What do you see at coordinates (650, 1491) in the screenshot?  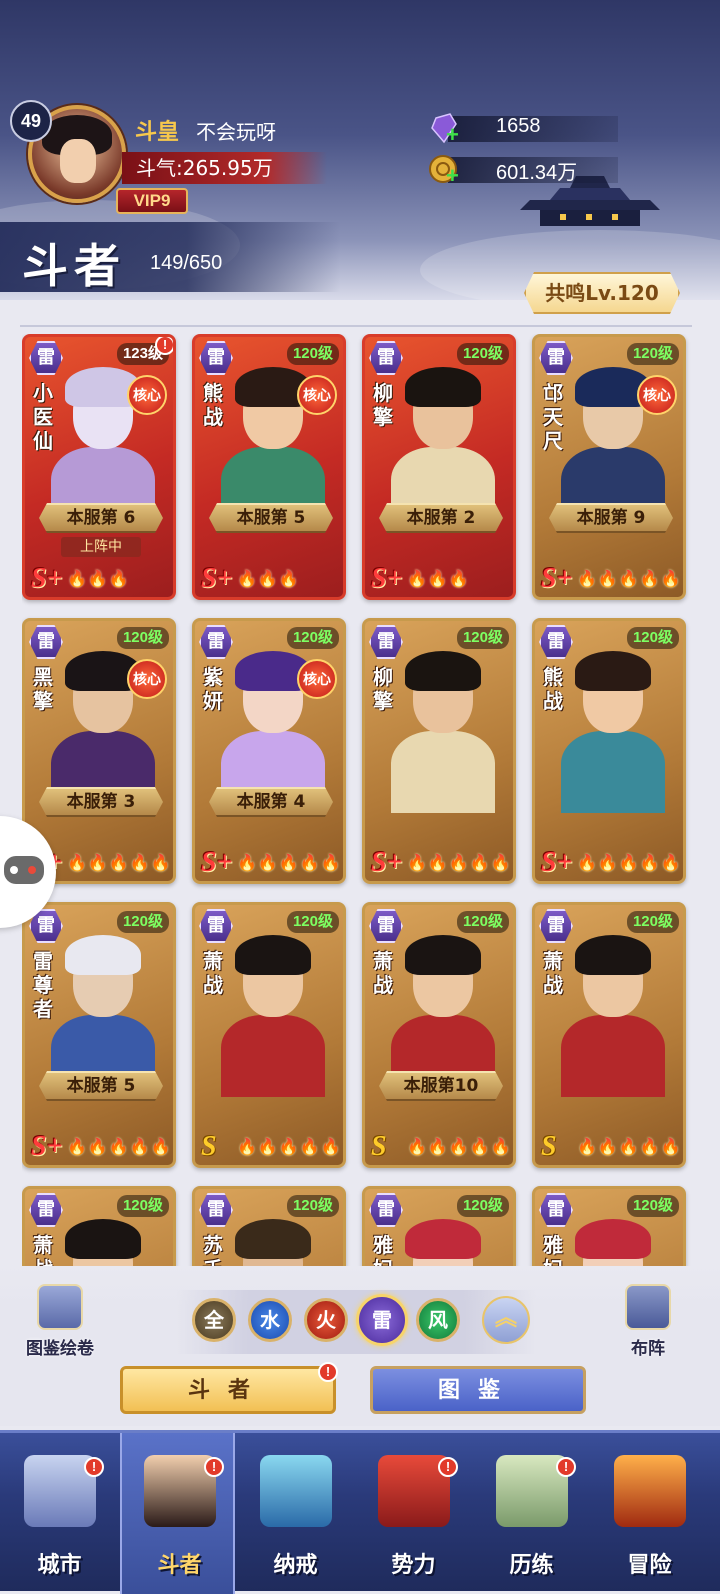 I see `adventure-icon` at bounding box center [650, 1491].